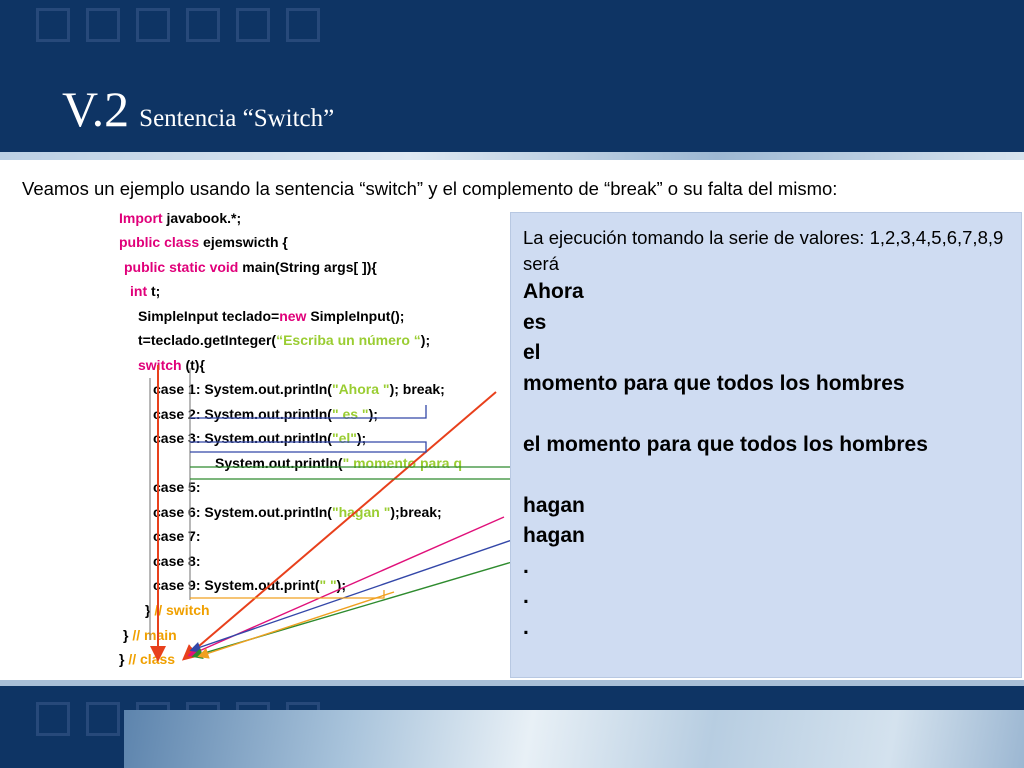 This screenshot has height=768, width=1024. What do you see at coordinates (180, 218) in the screenshot?
I see `code-line: Import javabook.*;` at bounding box center [180, 218].